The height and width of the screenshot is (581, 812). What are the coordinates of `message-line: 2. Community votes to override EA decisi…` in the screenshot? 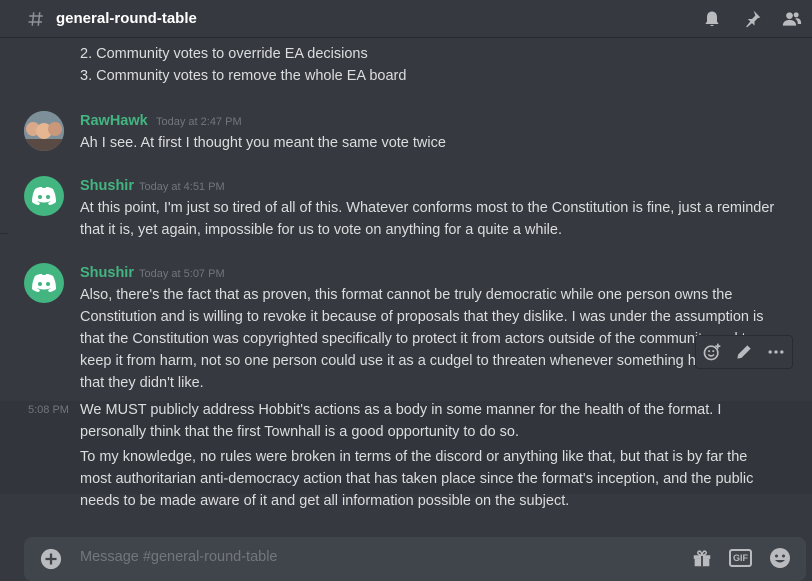 It's located at (224, 54).